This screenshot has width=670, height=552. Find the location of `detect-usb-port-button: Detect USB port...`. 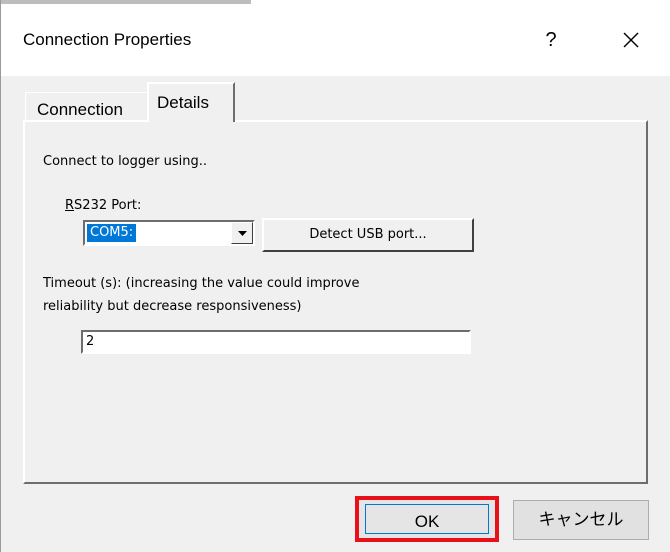

detect-usb-port-button: Detect USB port... is located at coordinates (368, 235).